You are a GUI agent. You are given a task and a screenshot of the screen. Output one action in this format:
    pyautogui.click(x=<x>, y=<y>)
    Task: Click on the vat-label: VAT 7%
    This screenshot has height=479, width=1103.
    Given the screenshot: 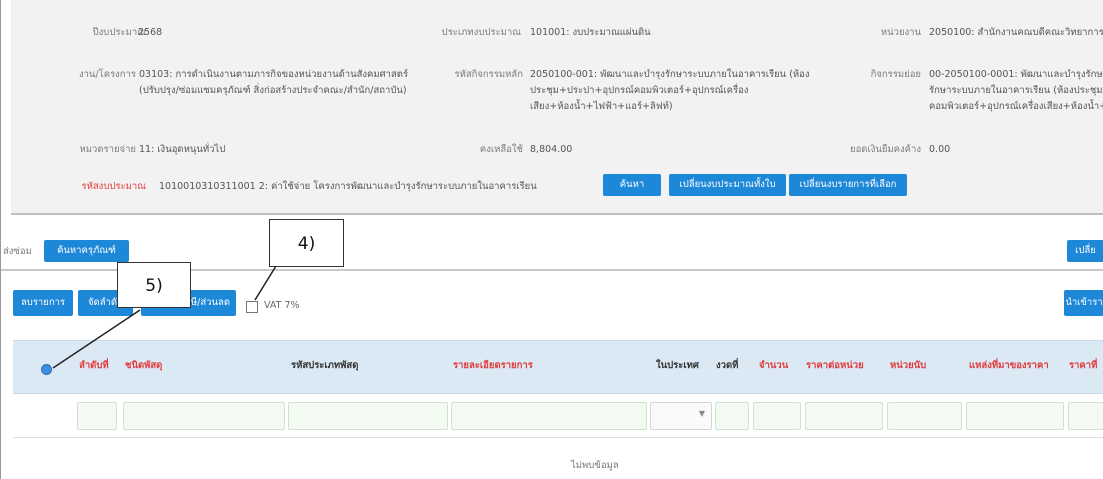 What is the action you would take?
    pyautogui.click(x=282, y=305)
    